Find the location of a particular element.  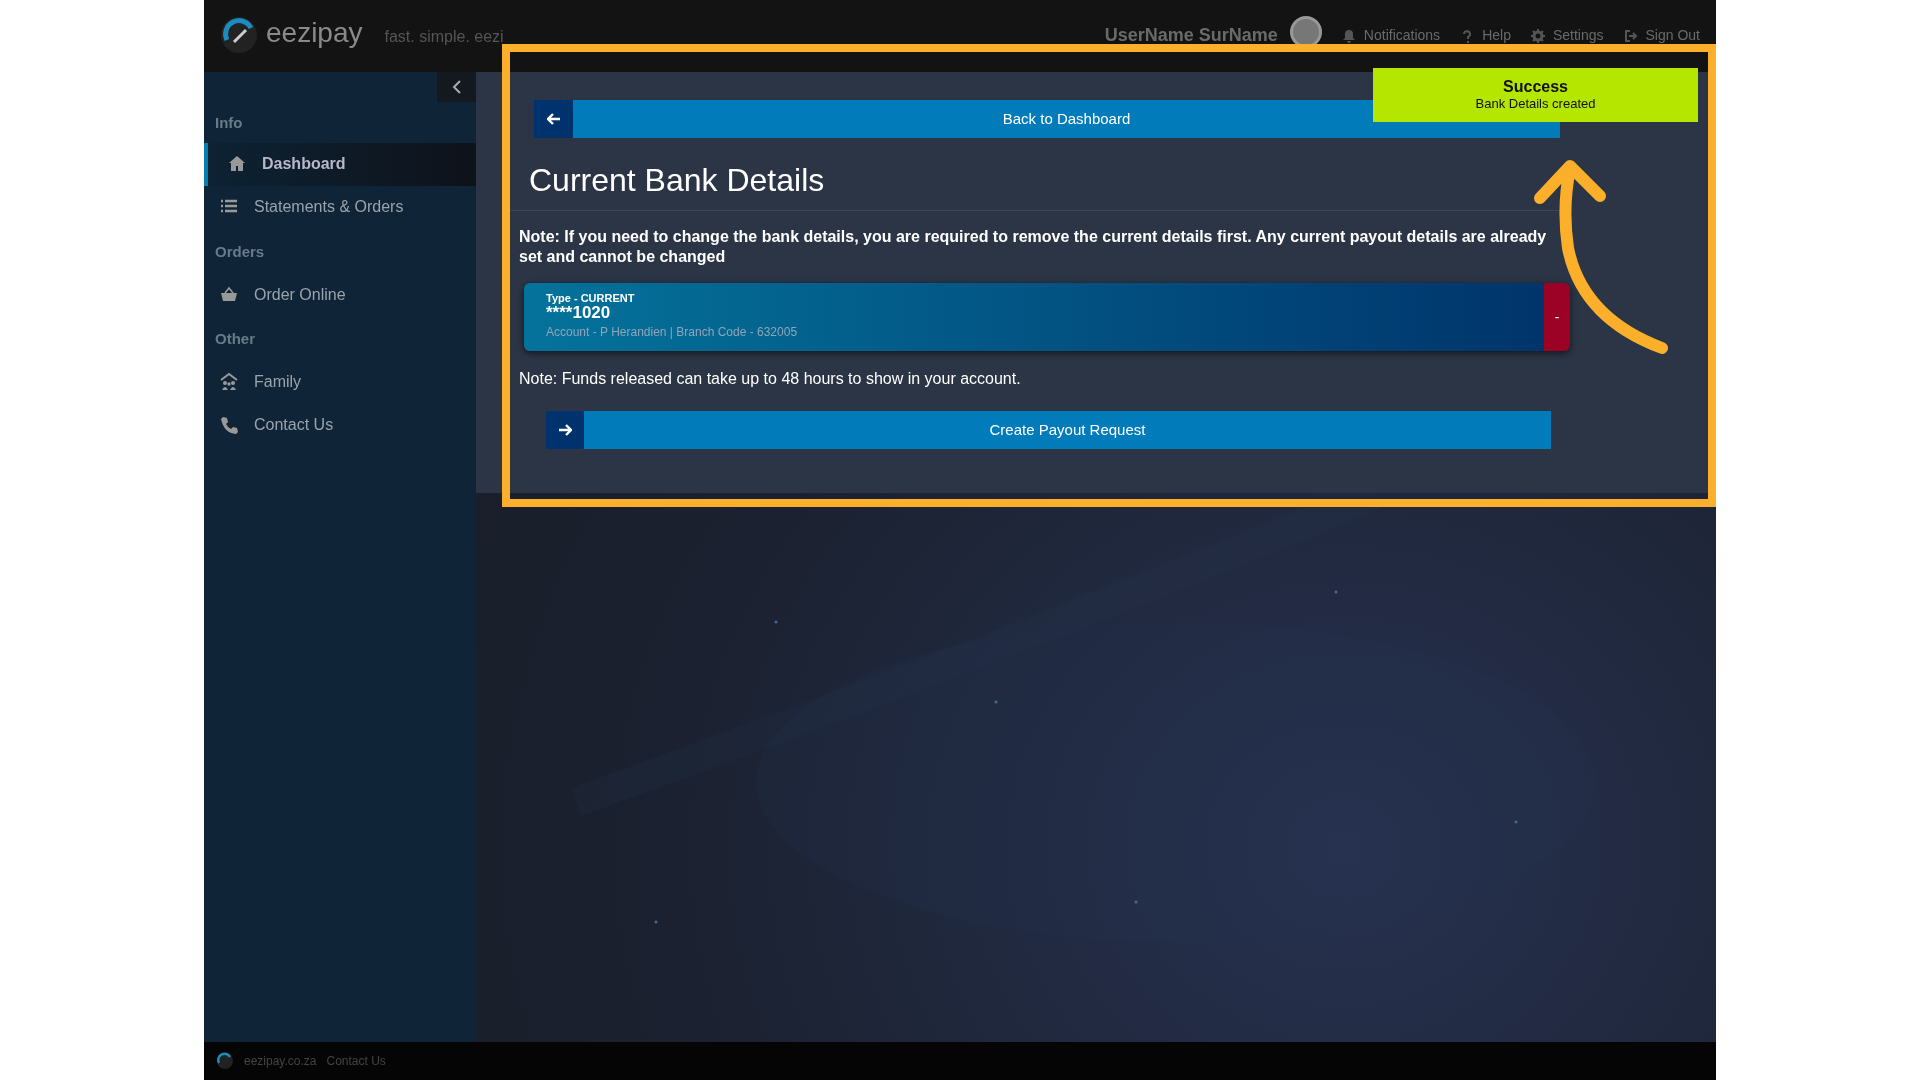

section-heading: Other is located at coordinates (235, 339).